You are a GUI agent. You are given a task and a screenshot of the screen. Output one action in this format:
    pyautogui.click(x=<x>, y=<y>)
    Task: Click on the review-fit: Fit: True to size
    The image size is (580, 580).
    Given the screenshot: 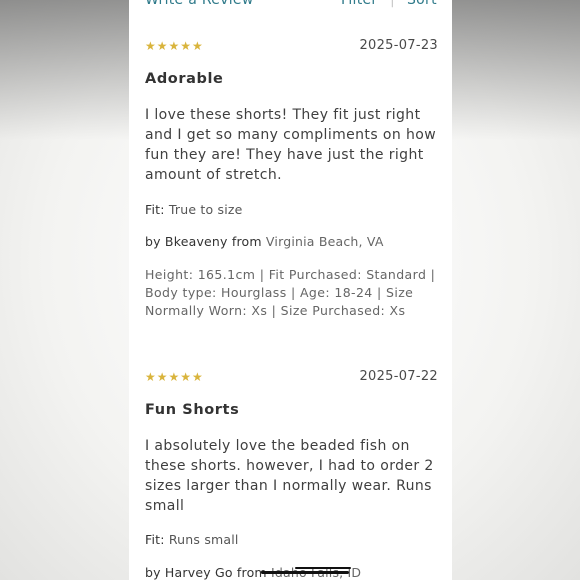 What is the action you would take?
    pyautogui.click(x=194, y=209)
    